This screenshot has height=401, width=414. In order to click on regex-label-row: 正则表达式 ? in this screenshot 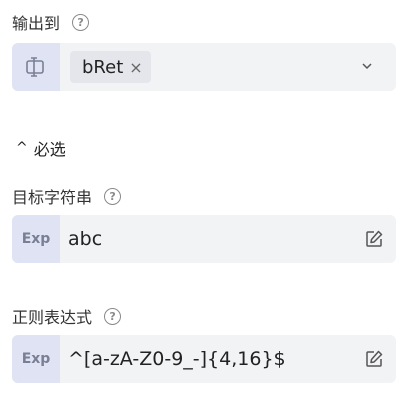, I will do `click(67, 316)`.